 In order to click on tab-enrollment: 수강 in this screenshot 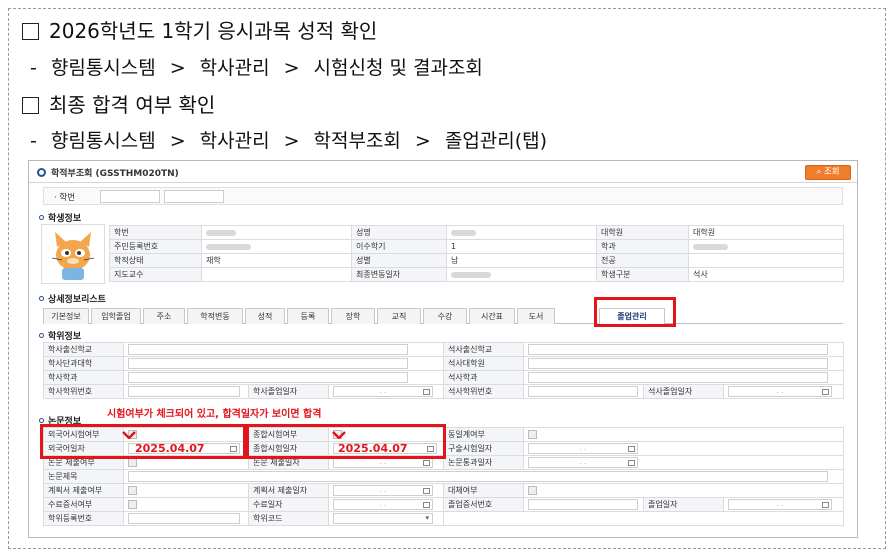, I will do `click(445, 316)`.